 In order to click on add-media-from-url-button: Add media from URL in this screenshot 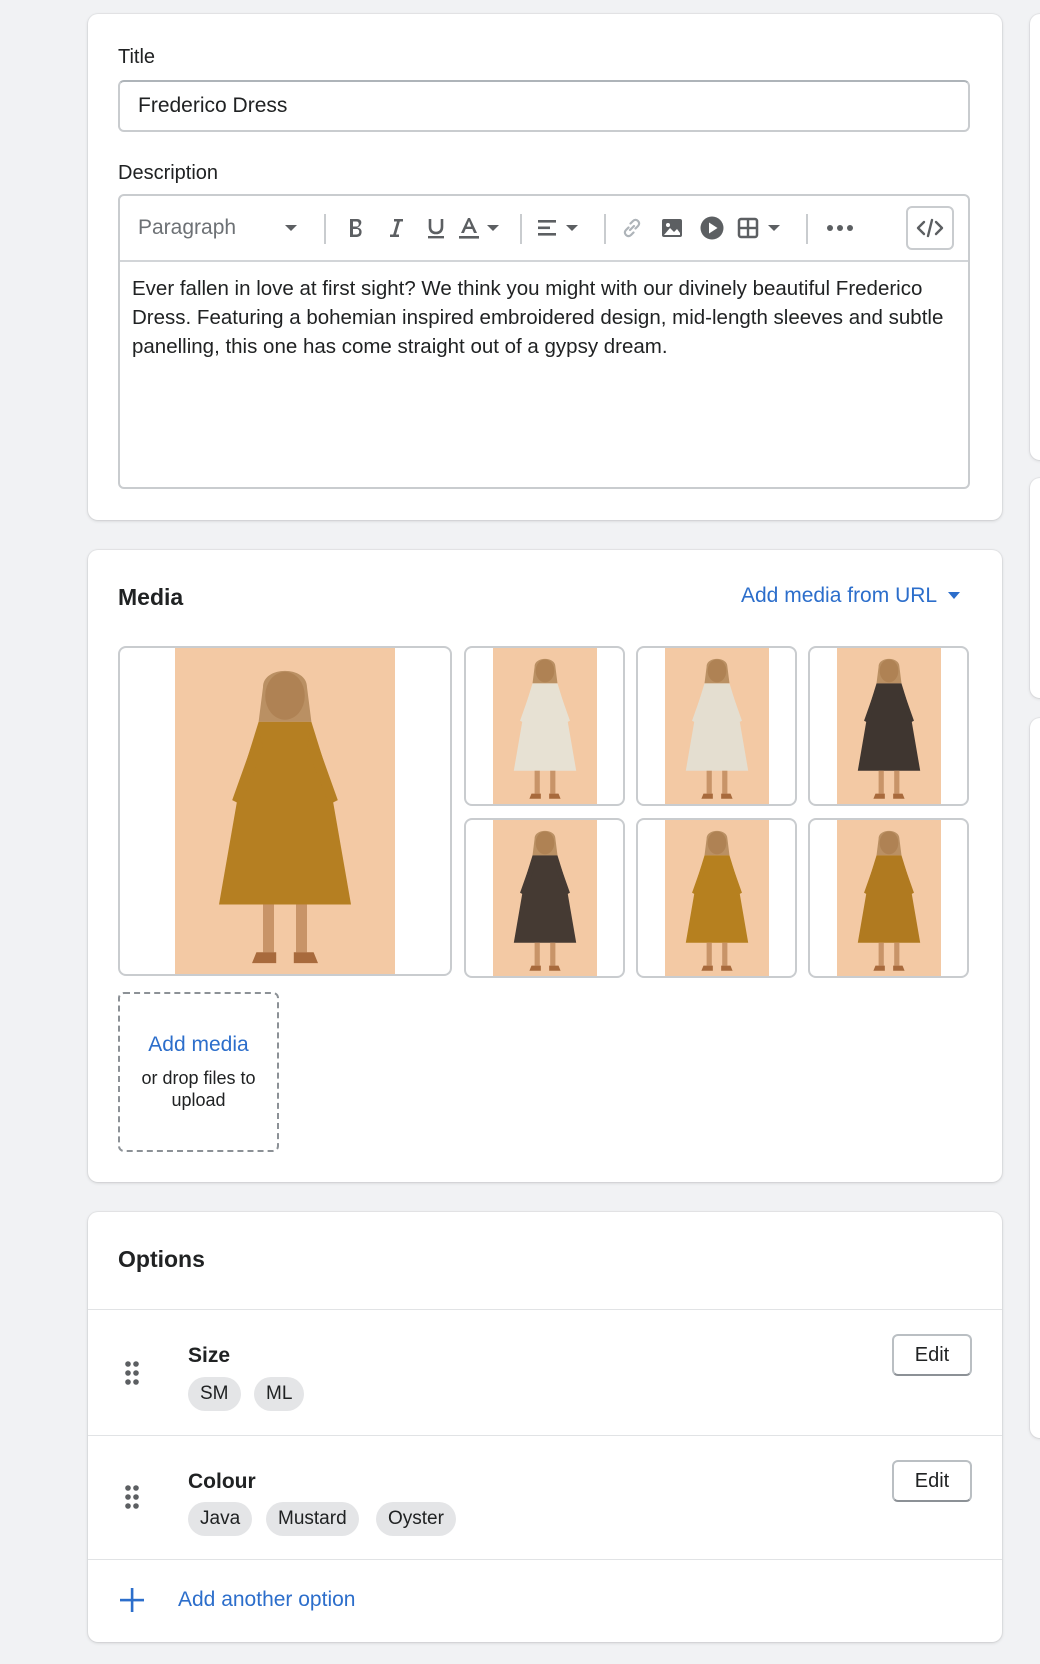, I will do `click(851, 596)`.